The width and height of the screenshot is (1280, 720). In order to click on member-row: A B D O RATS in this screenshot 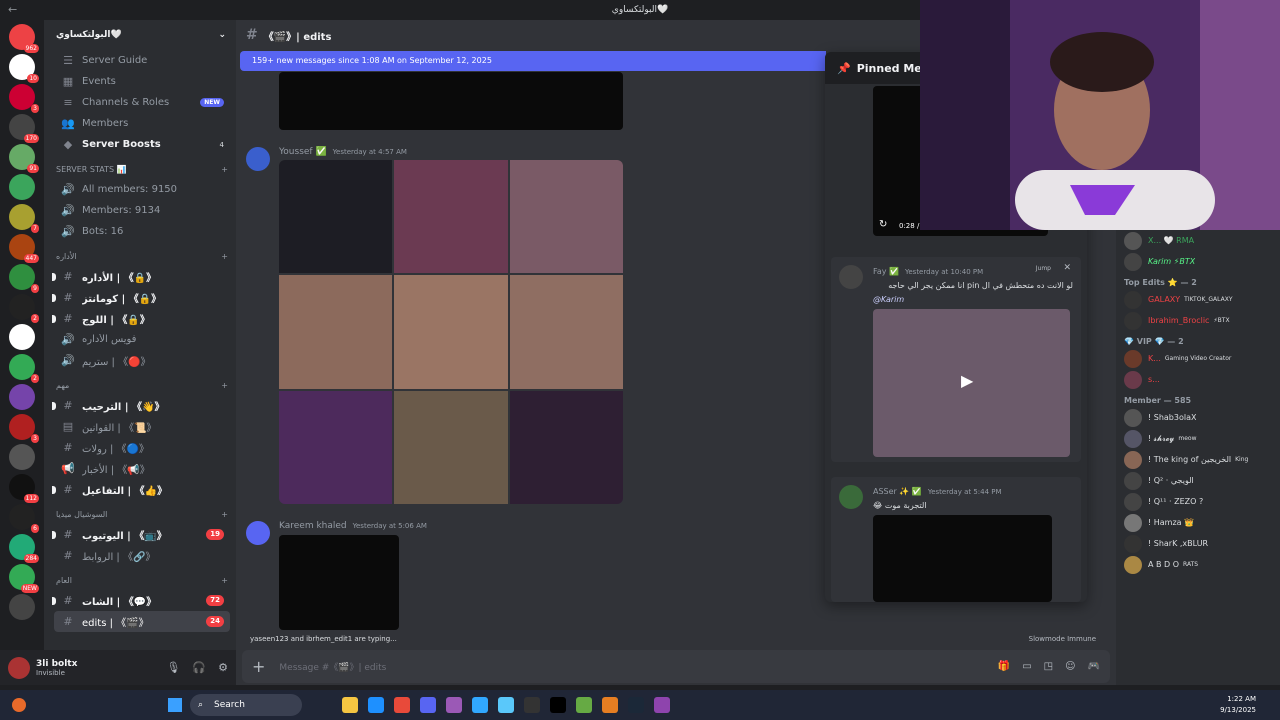, I will do `click(1198, 564)`.